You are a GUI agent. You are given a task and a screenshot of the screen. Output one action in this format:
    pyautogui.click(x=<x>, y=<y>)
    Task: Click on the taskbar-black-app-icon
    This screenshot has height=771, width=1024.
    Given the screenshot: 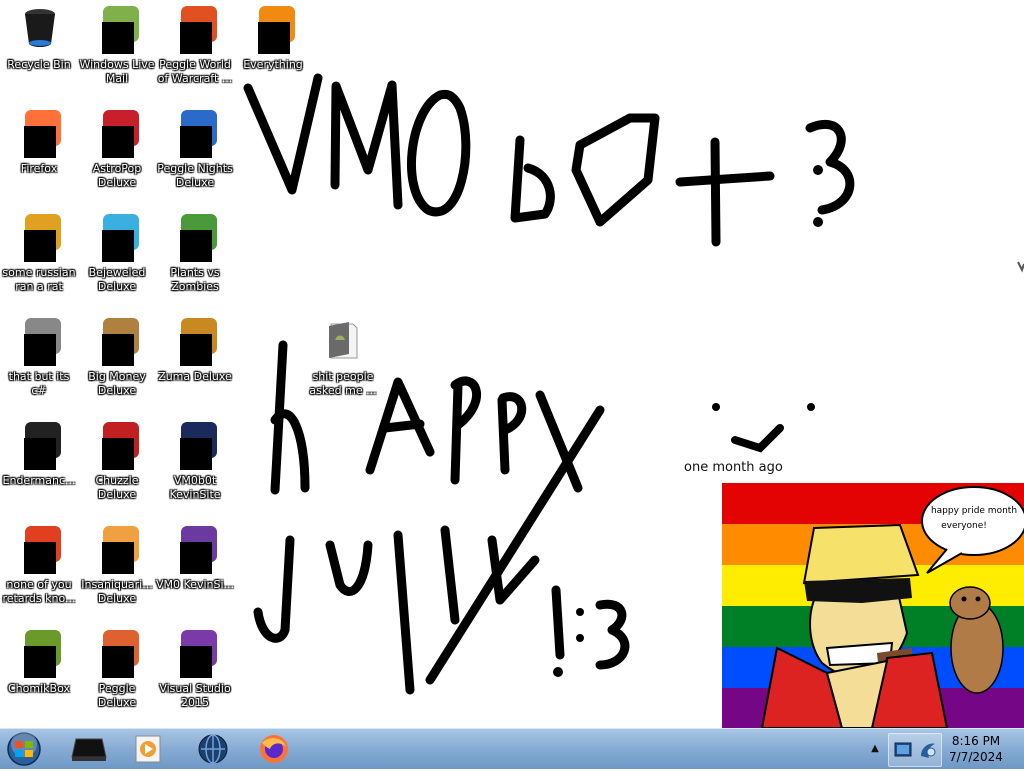 What is the action you would take?
    pyautogui.click(x=89, y=749)
    